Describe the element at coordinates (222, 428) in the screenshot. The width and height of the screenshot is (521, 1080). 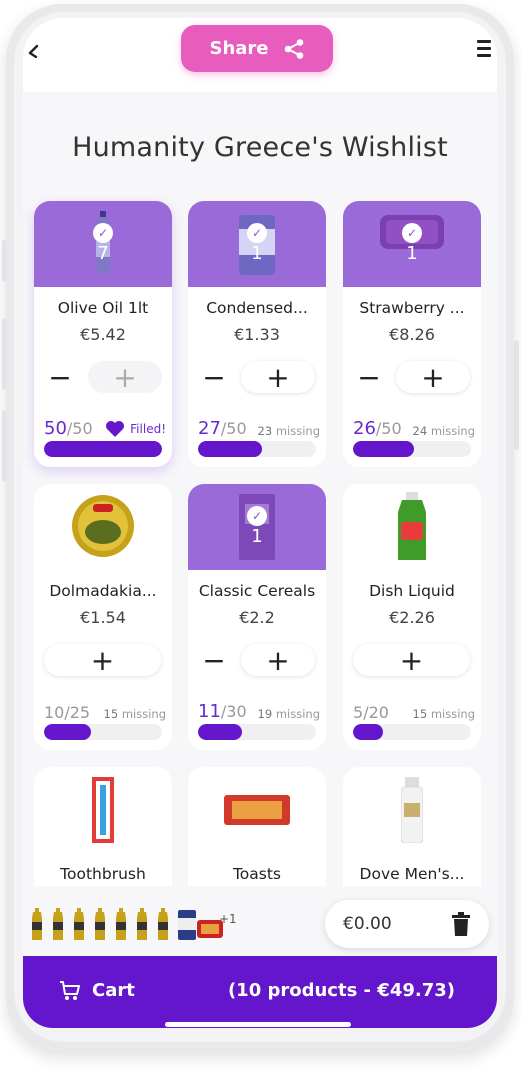
I see `progress-count: 27/50` at that location.